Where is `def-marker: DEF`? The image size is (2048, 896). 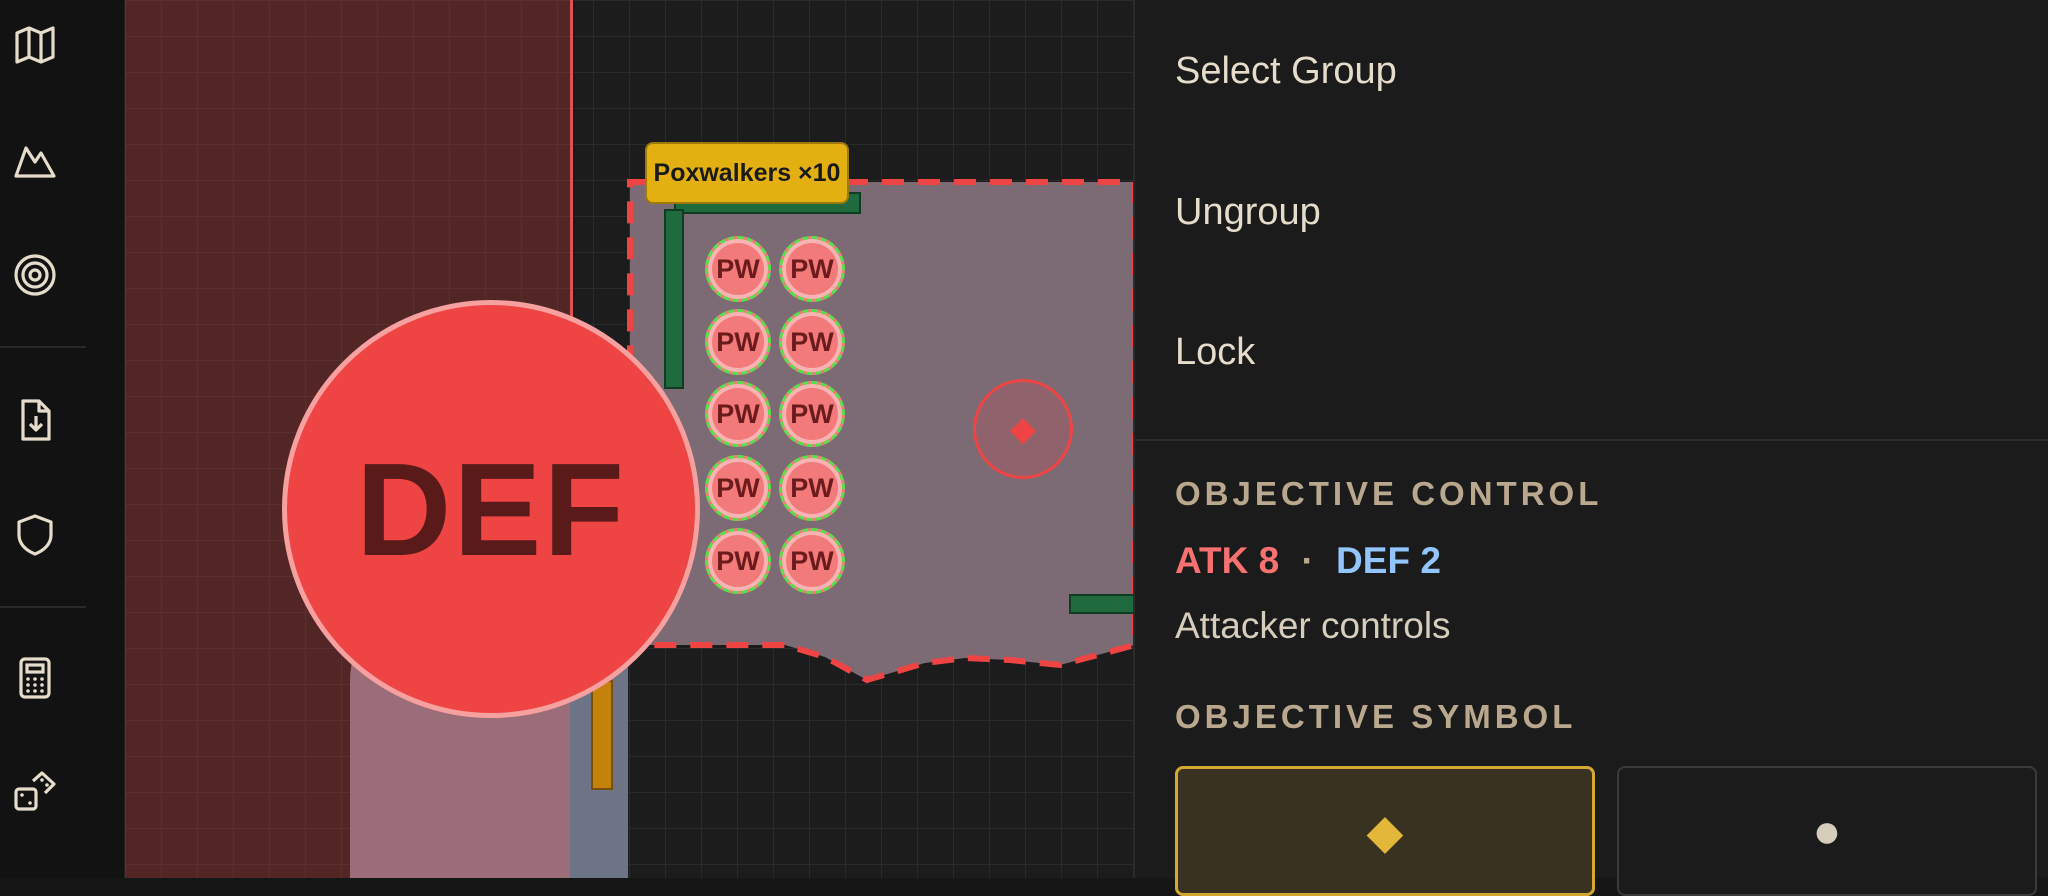 def-marker: DEF is located at coordinates (491, 509).